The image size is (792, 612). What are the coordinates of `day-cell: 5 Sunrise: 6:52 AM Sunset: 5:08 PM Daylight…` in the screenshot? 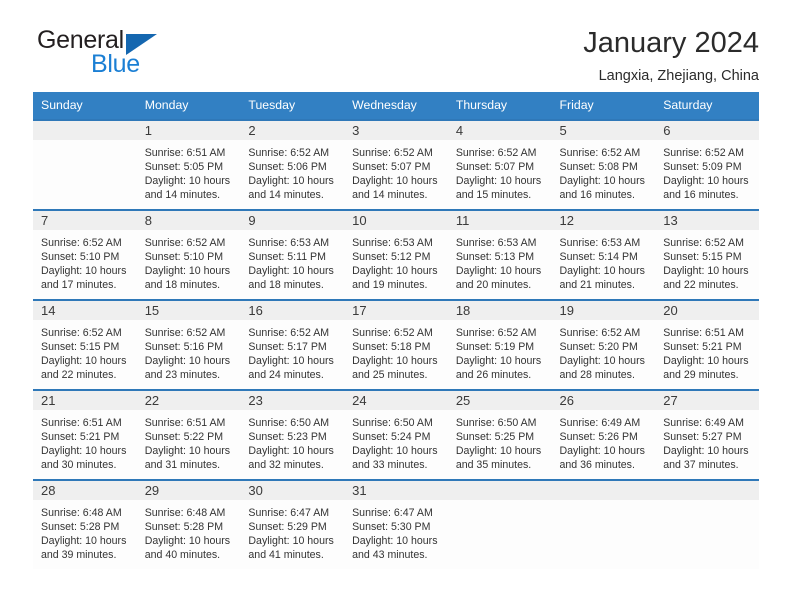 It's located at (603, 164).